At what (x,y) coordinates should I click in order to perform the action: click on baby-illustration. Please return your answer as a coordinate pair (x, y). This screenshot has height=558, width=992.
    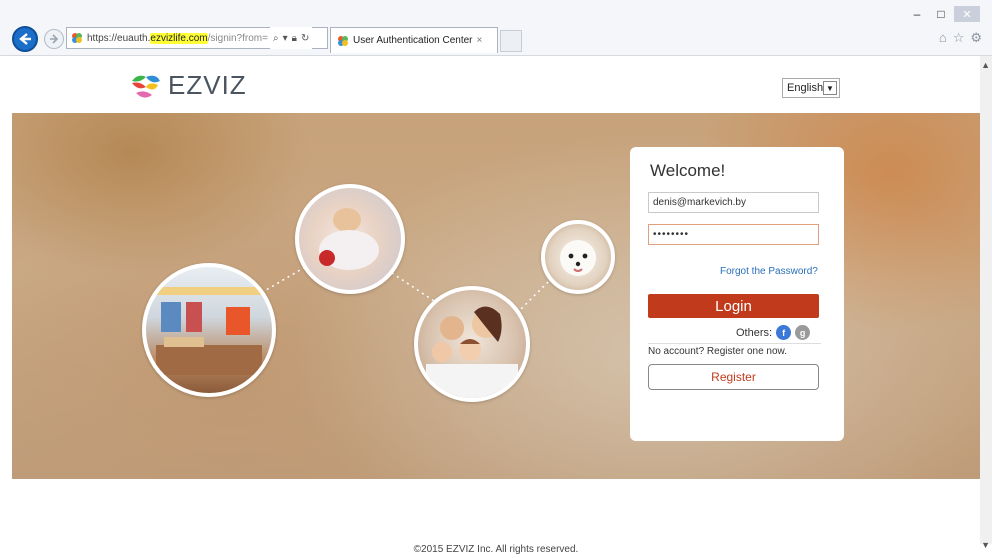
    Looking at the image, I should click on (349, 239).